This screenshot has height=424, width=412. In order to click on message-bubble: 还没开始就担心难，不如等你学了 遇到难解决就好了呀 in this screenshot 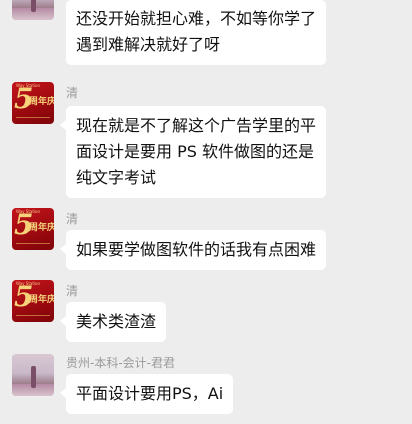, I will do `click(196, 32)`.